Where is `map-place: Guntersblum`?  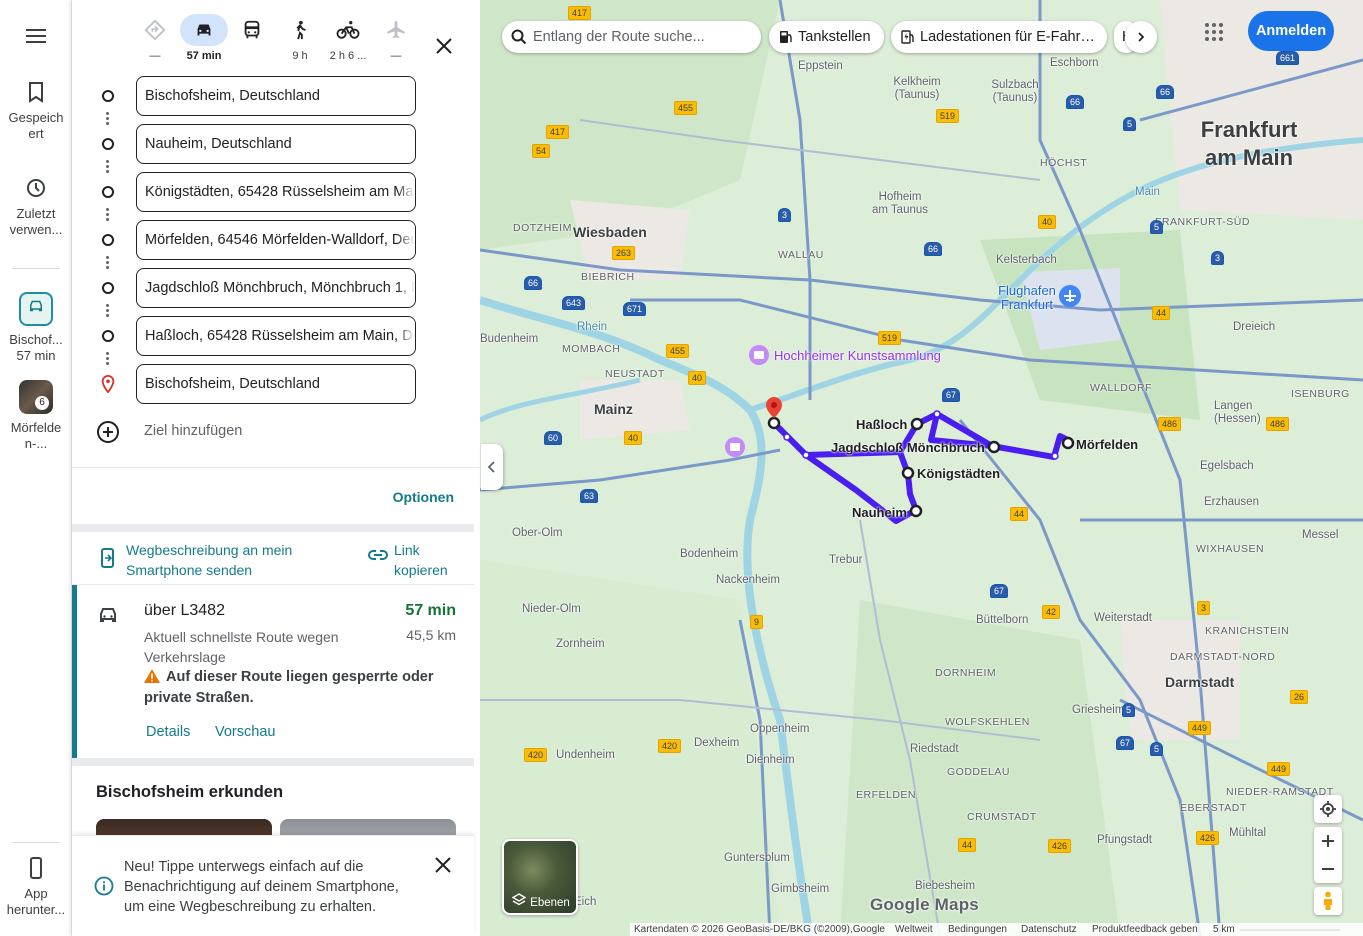
map-place: Guntersblum is located at coordinates (757, 858).